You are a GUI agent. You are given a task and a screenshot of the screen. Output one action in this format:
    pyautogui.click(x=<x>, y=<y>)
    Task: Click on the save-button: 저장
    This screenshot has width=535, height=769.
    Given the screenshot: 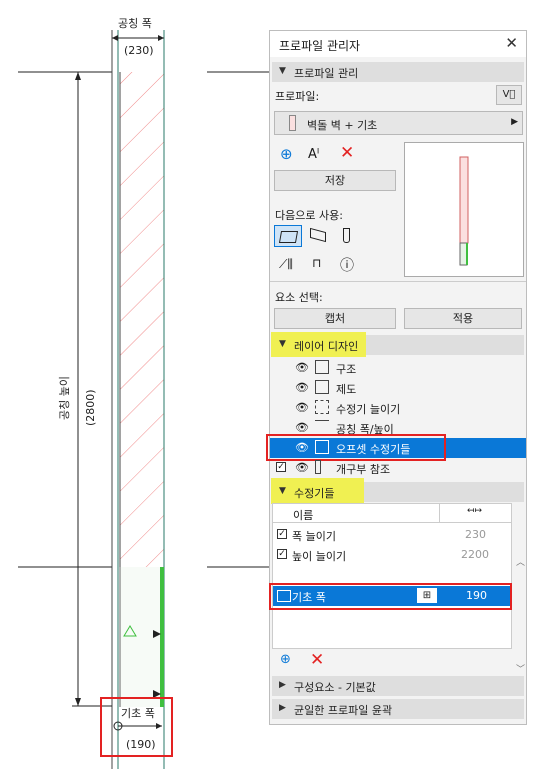 What is the action you would take?
    pyautogui.click(x=335, y=180)
    